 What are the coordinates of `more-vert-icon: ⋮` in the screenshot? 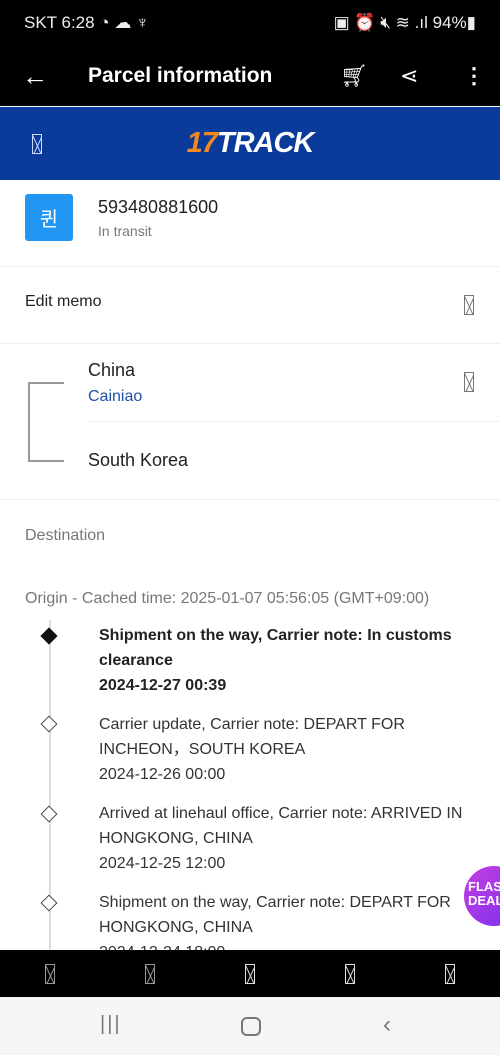 It's located at (474, 76).